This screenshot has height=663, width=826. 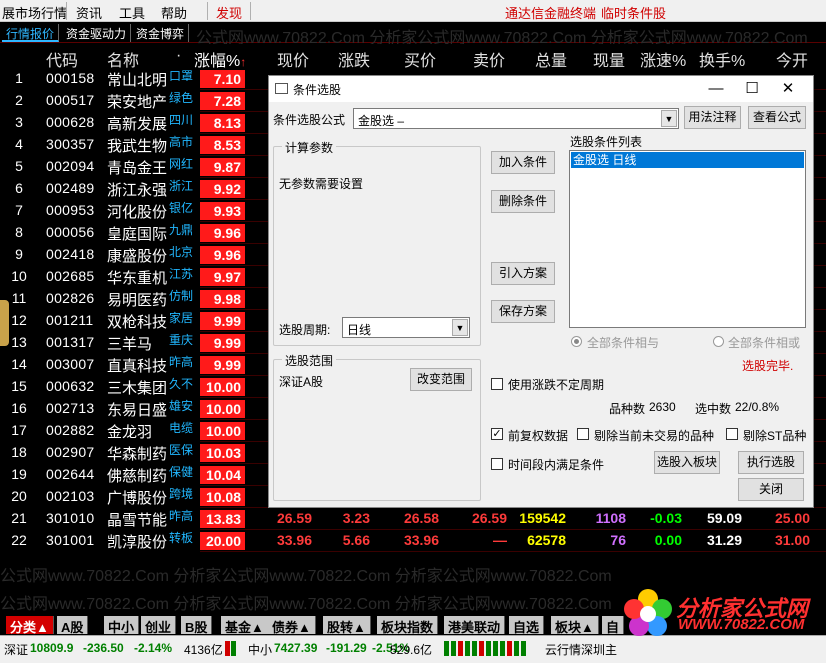 What do you see at coordinates (687, 462) in the screenshot?
I see `to-block-button: 选股入板块` at bounding box center [687, 462].